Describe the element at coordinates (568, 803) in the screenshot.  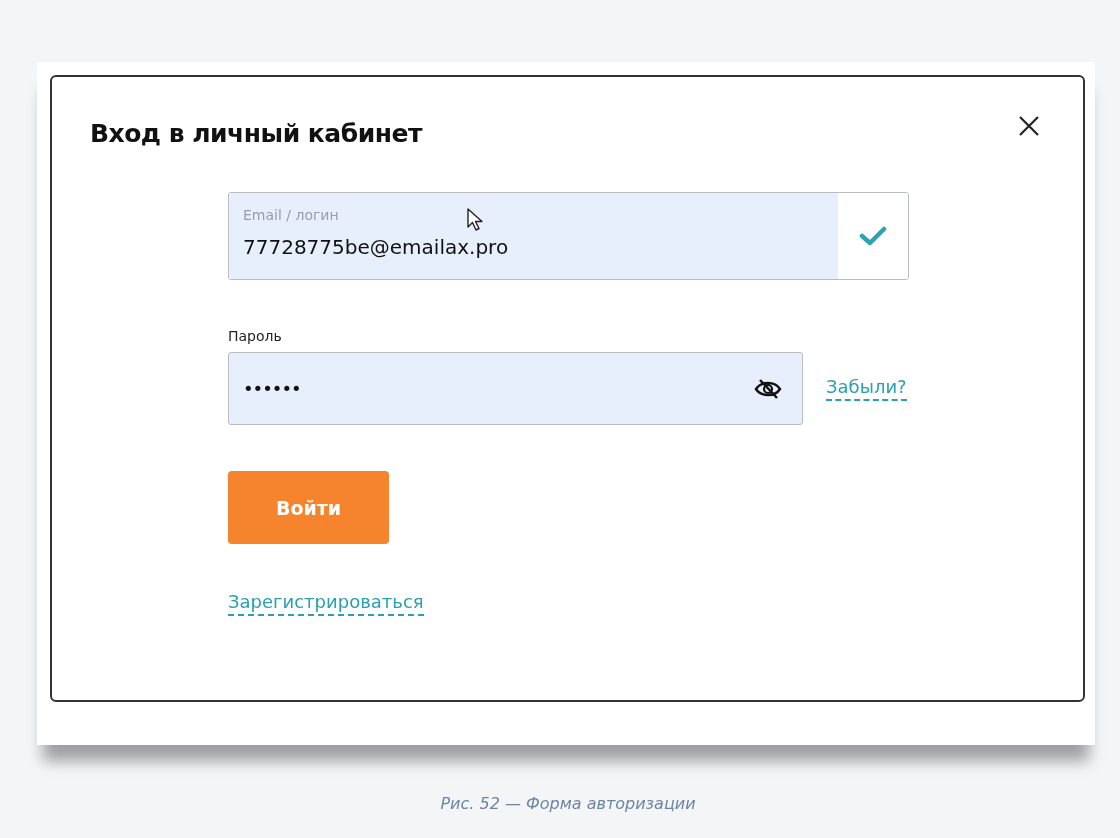
I see `figure-caption: Рис. 52 — Форма авторизации` at that location.